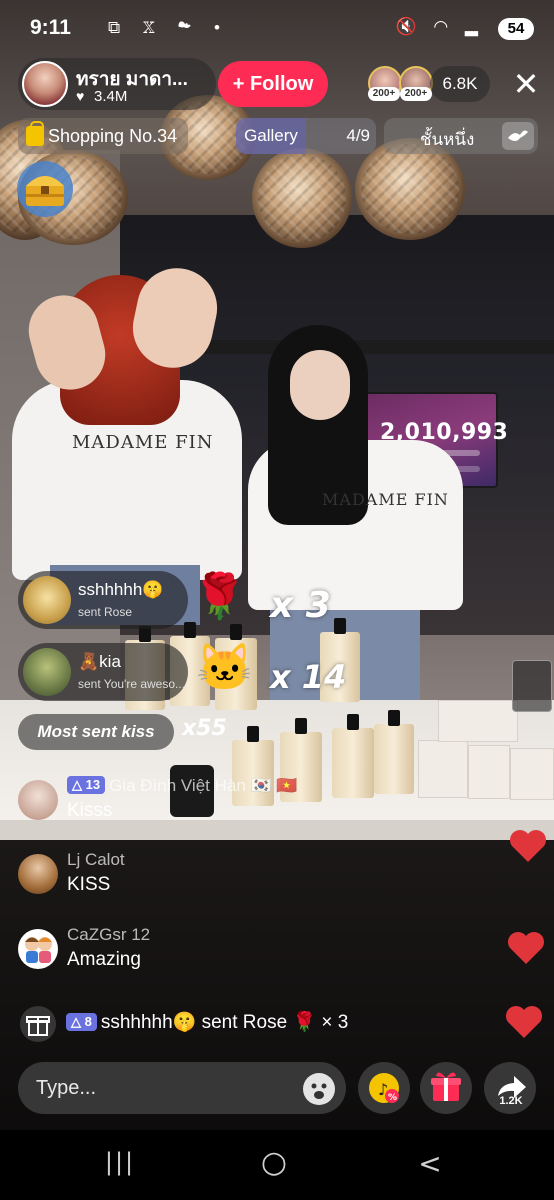  I want to click on shopping-label: Shopping No.34, so click(113, 136).